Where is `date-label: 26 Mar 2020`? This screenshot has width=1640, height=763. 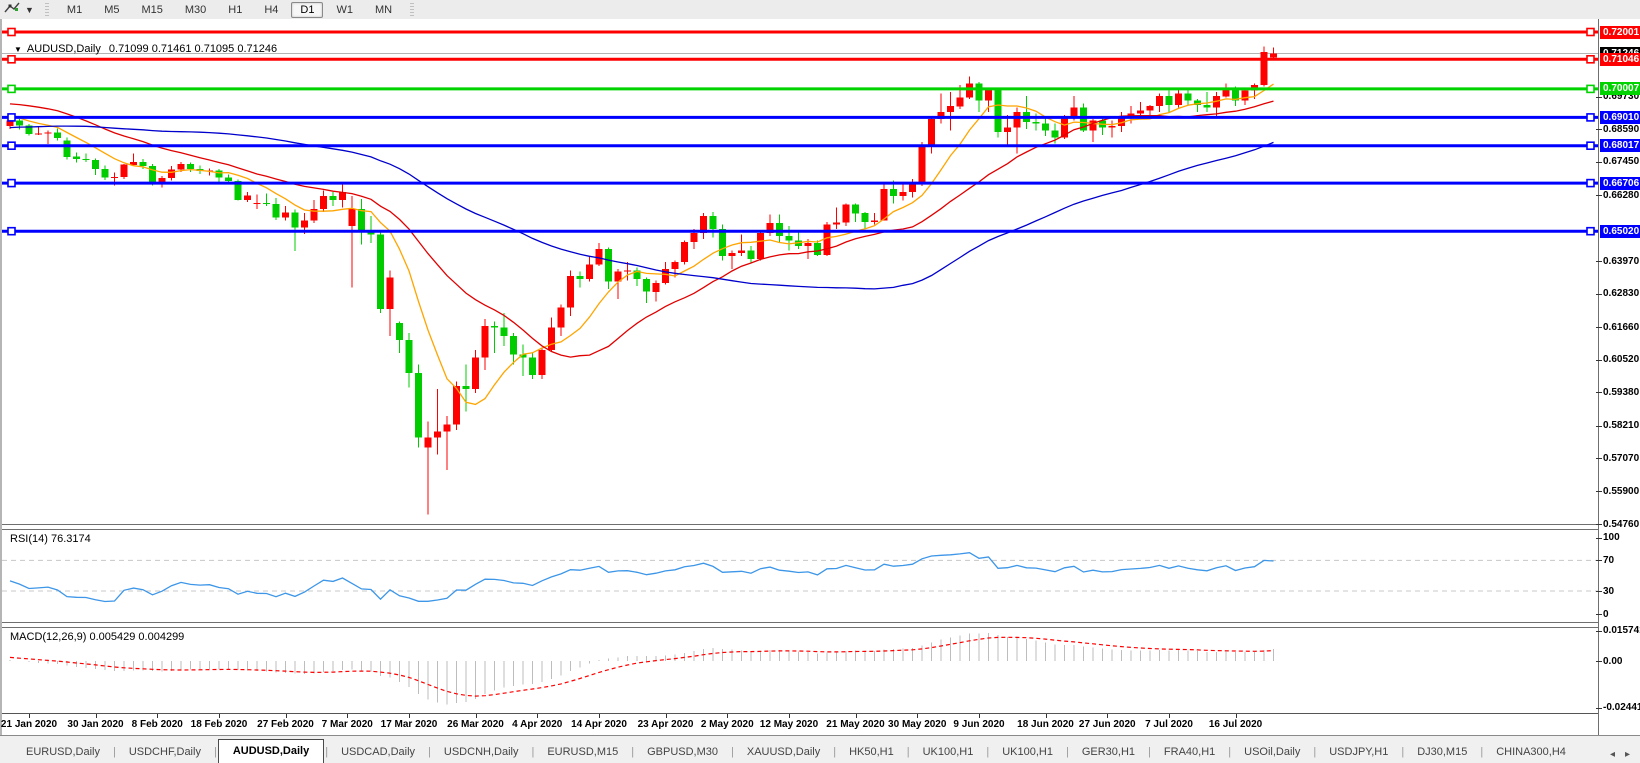
date-label: 26 Mar 2020 is located at coordinates (475, 724).